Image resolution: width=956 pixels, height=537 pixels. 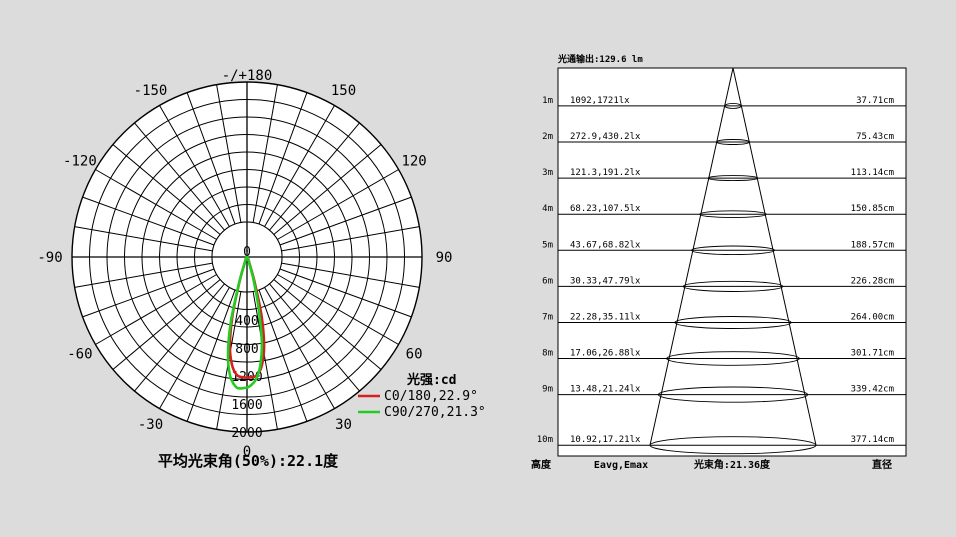 What do you see at coordinates (605, 137) in the screenshot?
I see `illuminance-label: 272.9,430.2lx` at bounding box center [605, 137].